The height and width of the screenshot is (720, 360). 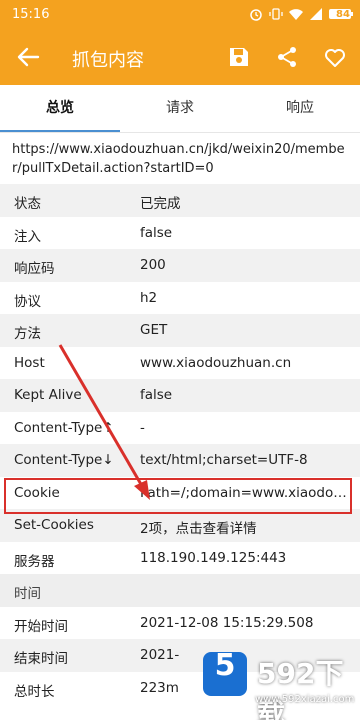 I want to click on row-value: GET, so click(x=154, y=330).